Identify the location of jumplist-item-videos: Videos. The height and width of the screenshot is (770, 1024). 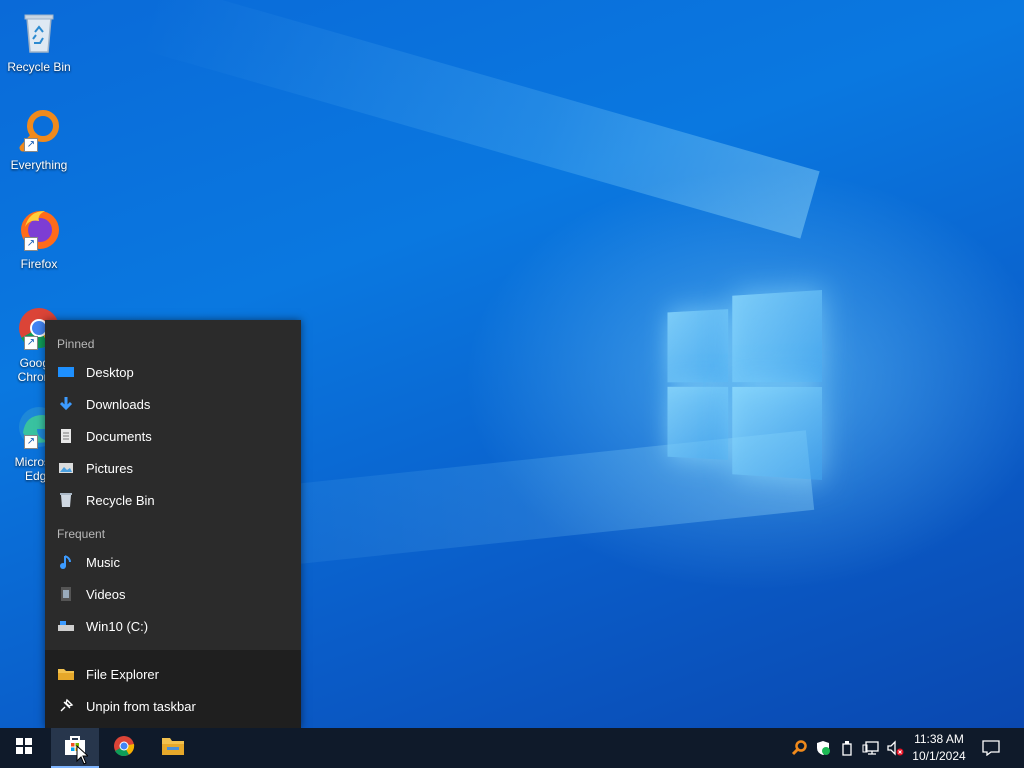
(173, 594).